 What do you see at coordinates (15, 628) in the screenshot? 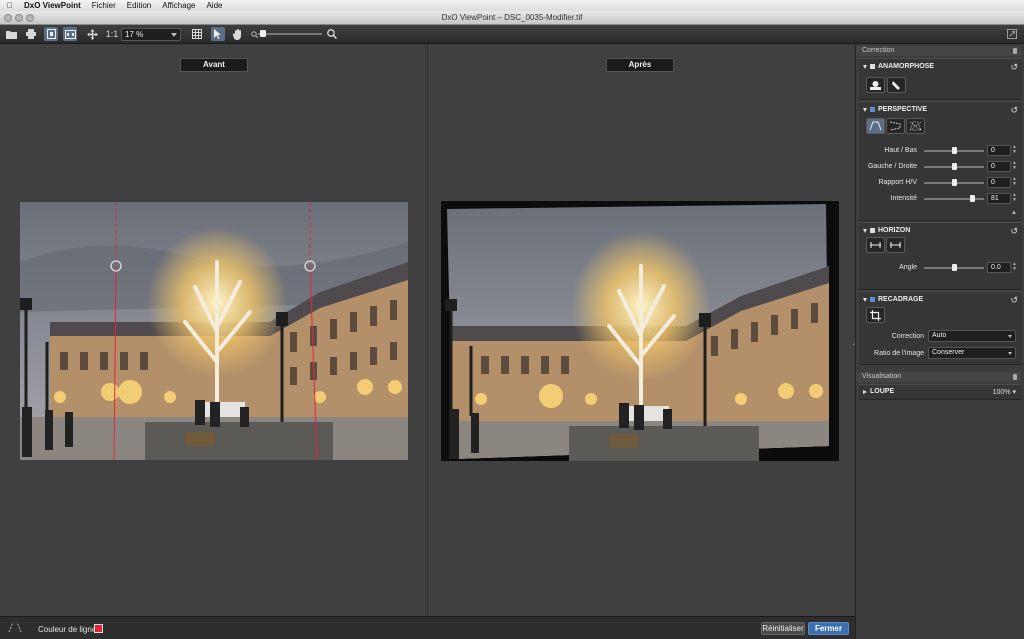
I see `perspective-tool-icon` at bounding box center [15, 628].